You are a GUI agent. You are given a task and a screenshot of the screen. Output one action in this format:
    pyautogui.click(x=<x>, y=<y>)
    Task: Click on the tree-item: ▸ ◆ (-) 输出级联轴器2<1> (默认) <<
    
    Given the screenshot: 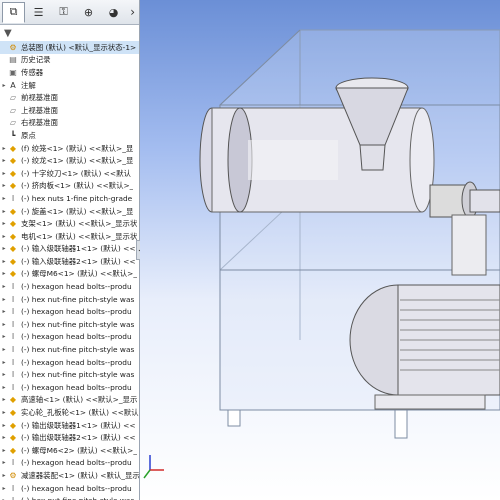 What is the action you would take?
    pyautogui.click(x=69, y=437)
    